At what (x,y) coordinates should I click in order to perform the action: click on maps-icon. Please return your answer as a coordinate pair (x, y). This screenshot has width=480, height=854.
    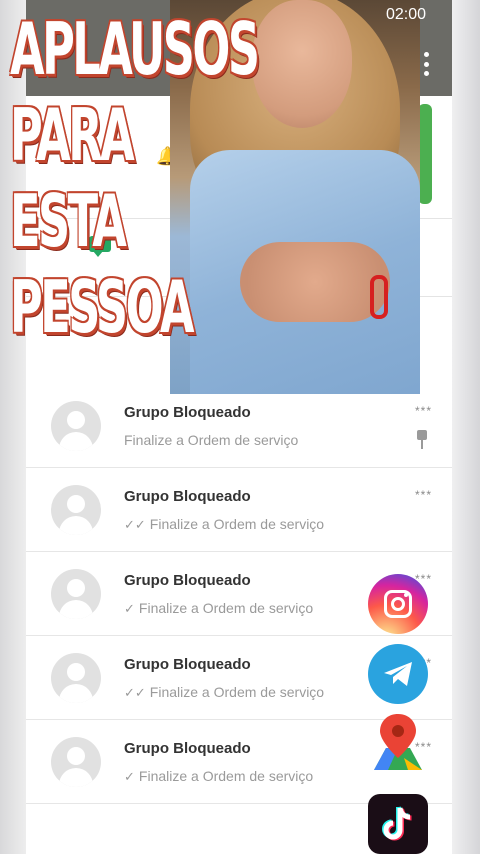
    Looking at the image, I should click on (398, 743).